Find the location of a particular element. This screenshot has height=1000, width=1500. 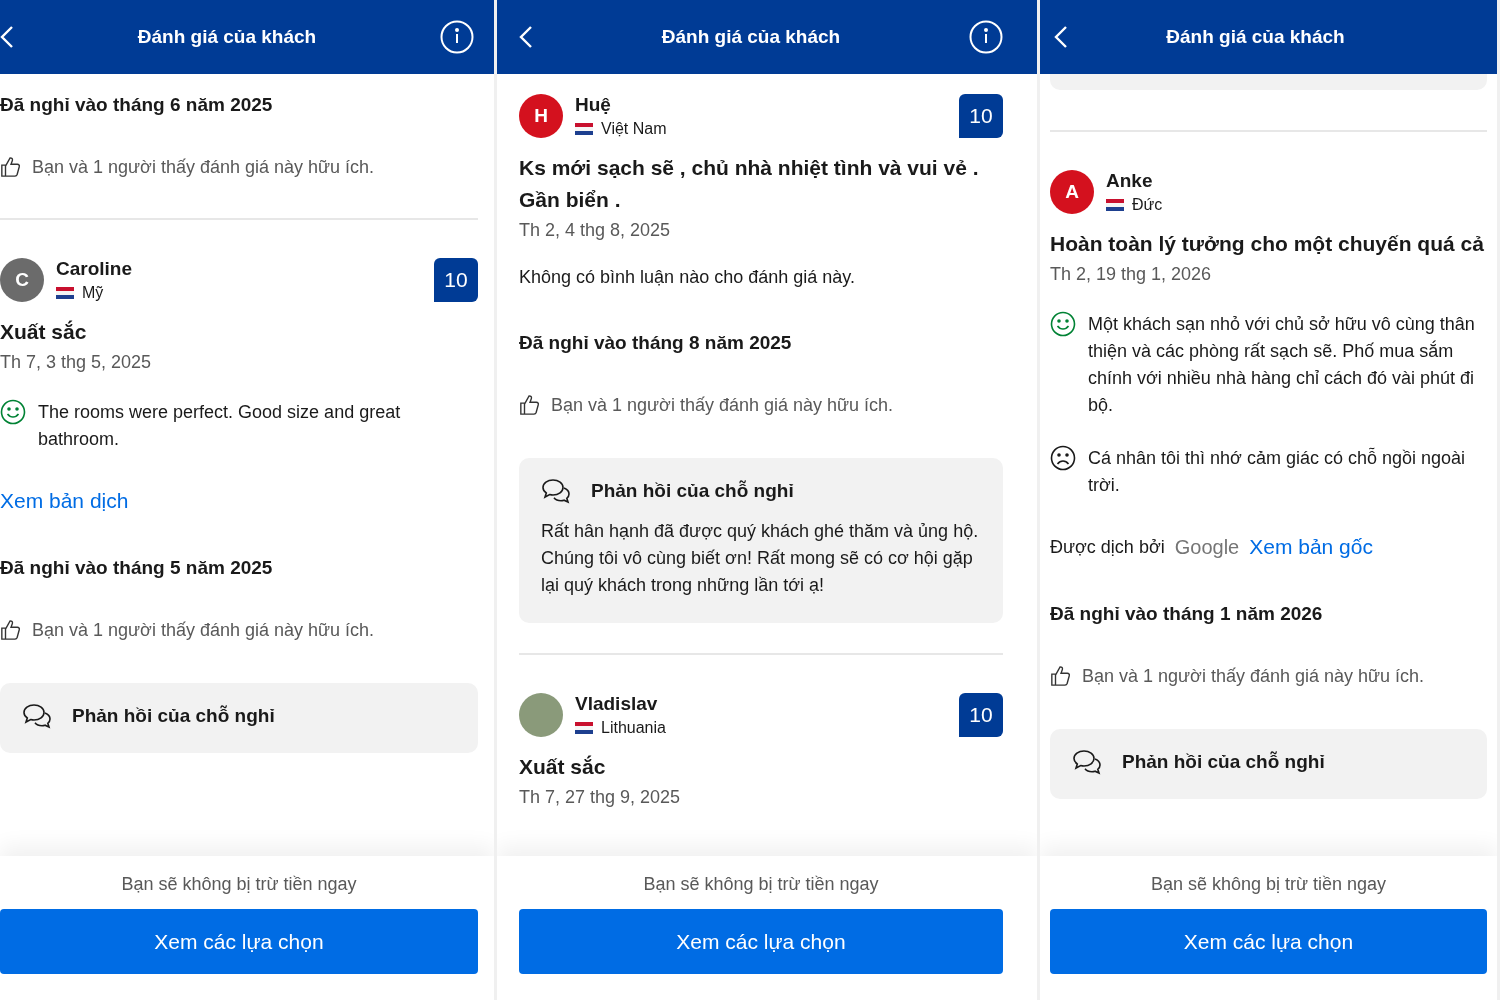

review-comment: The rooms were perfect. Good size and great bathroom. is located at coordinates (220, 426).